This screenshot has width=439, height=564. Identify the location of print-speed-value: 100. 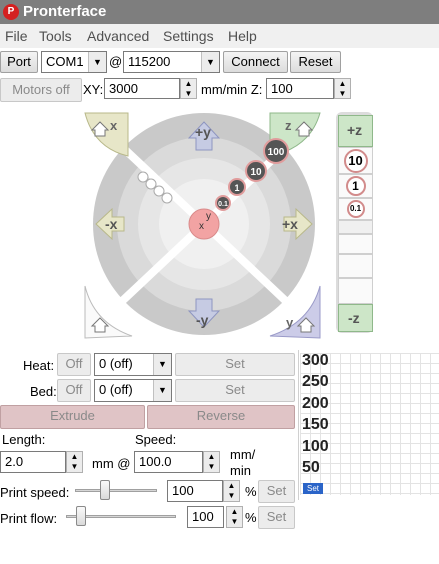
(183, 490).